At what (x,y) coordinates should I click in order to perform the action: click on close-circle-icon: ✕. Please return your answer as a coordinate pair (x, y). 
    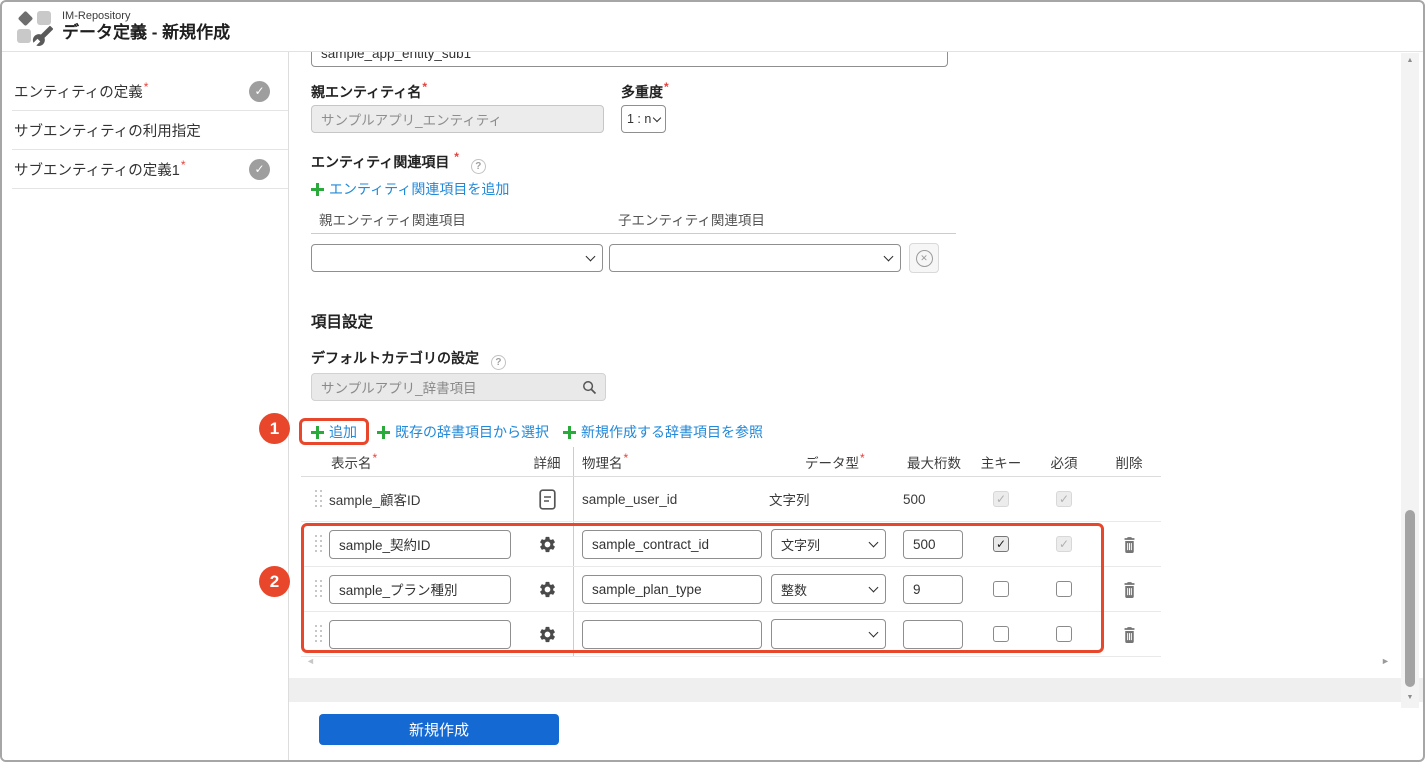
    Looking at the image, I should click on (924, 258).